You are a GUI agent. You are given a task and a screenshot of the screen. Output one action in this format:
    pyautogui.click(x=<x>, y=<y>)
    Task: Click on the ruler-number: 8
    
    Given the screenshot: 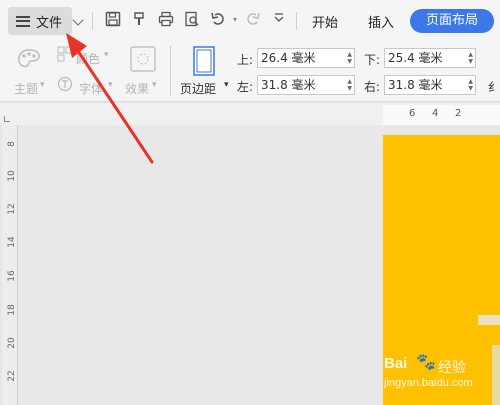 What is the action you would take?
    pyautogui.click(x=12, y=144)
    